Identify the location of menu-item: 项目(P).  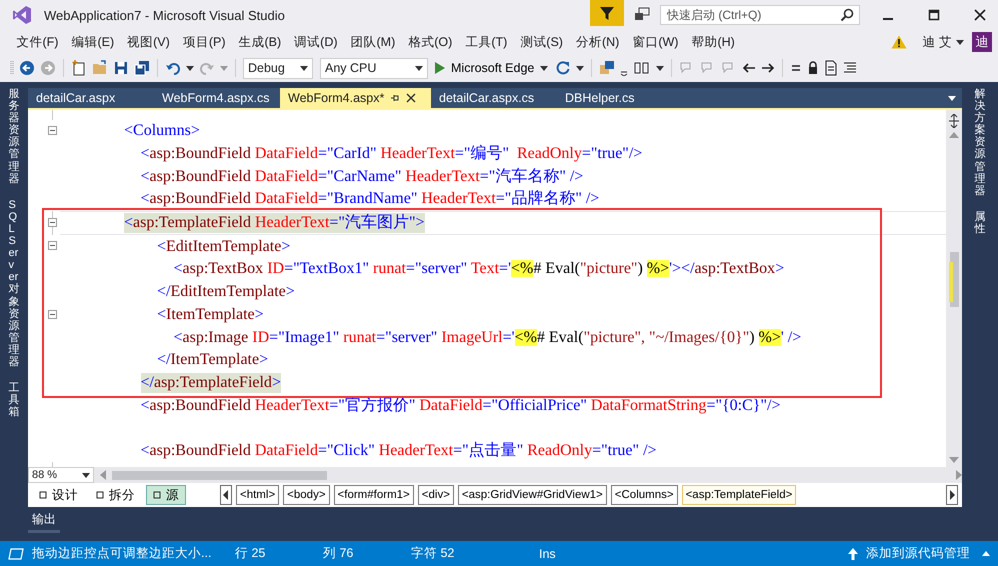
(204, 42).